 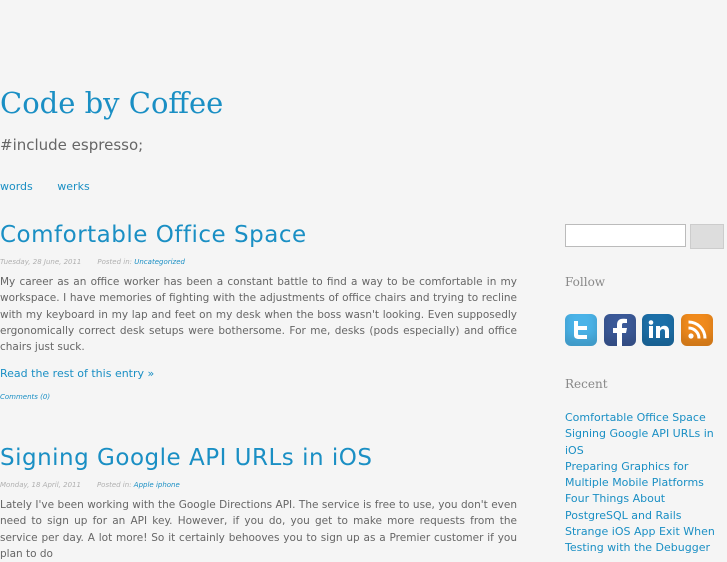 I want to click on post-category-link: Uncategorized, so click(x=159, y=262).